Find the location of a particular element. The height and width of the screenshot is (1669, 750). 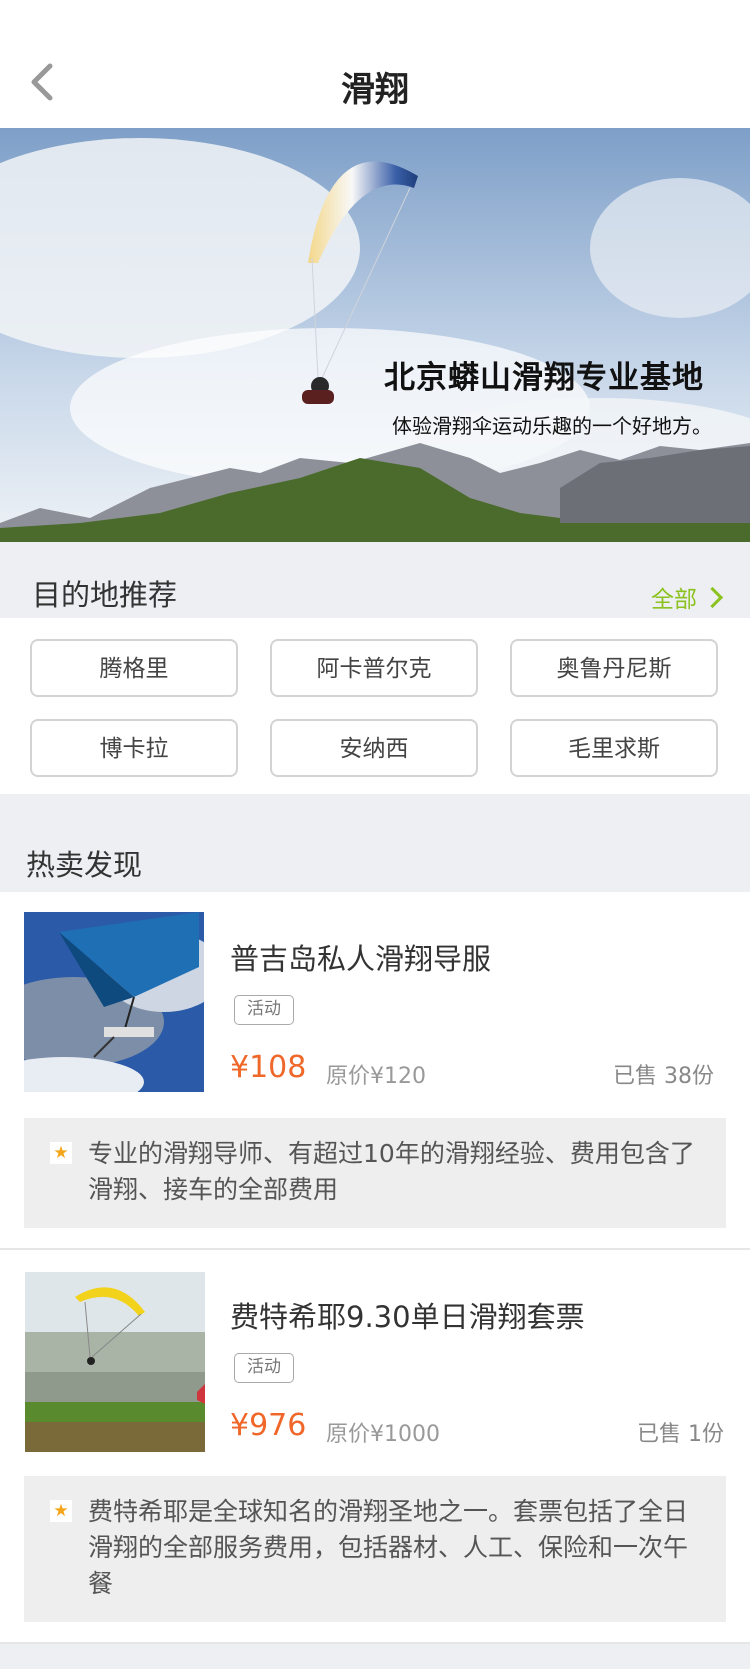

product-price: ¥976 is located at coordinates (268, 1425).